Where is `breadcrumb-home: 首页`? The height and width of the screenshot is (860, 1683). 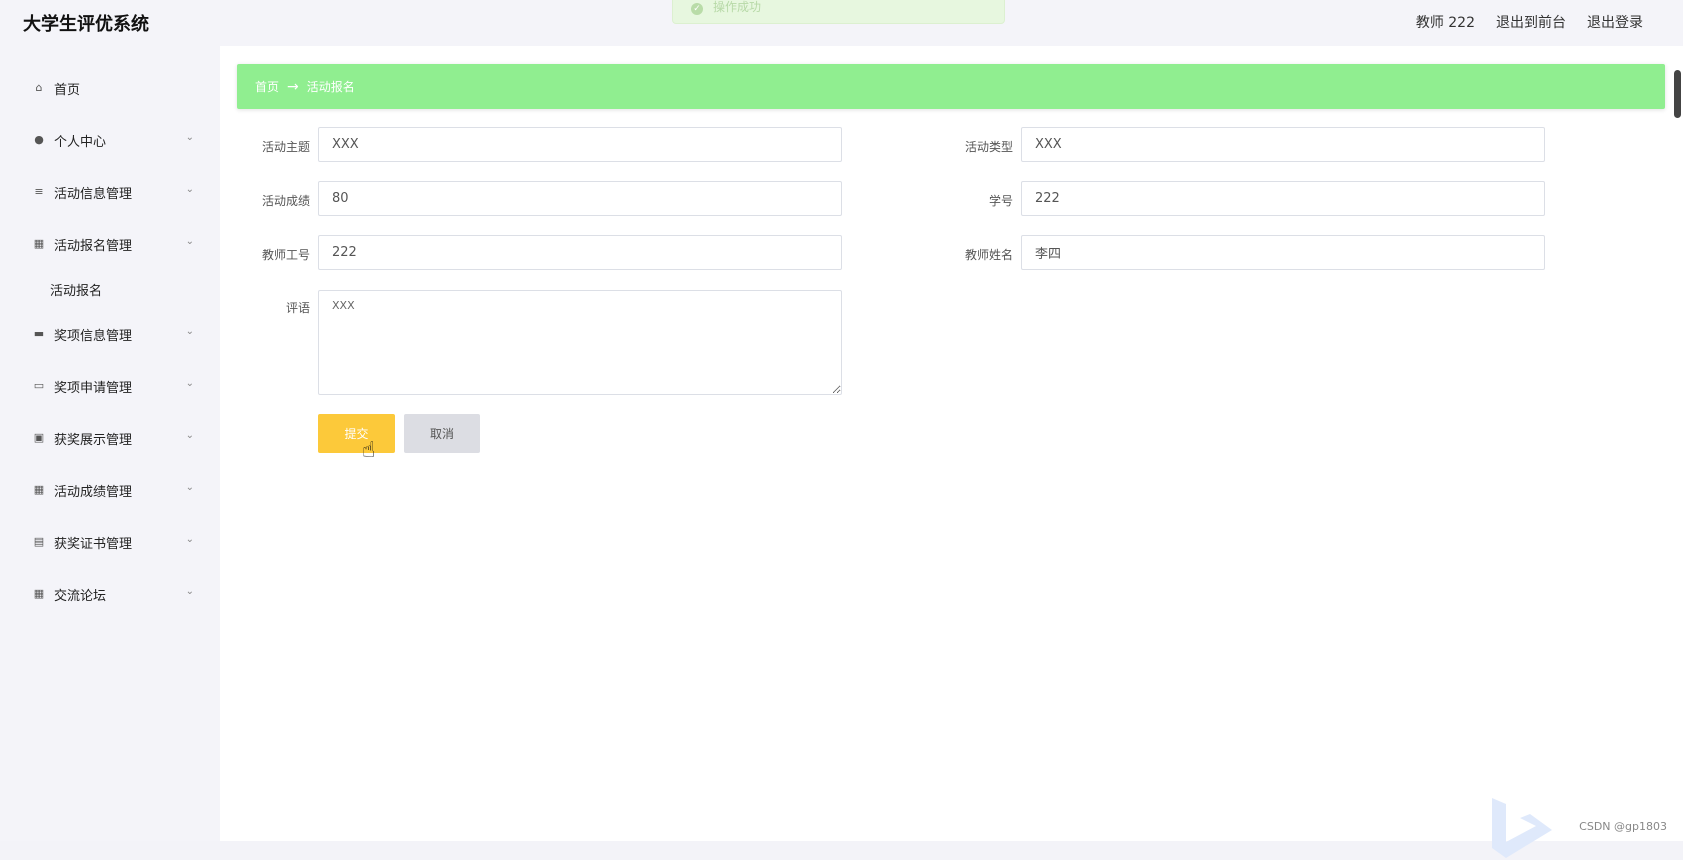 breadcrumb-home: 首页 is located at coordinates (267, 86).